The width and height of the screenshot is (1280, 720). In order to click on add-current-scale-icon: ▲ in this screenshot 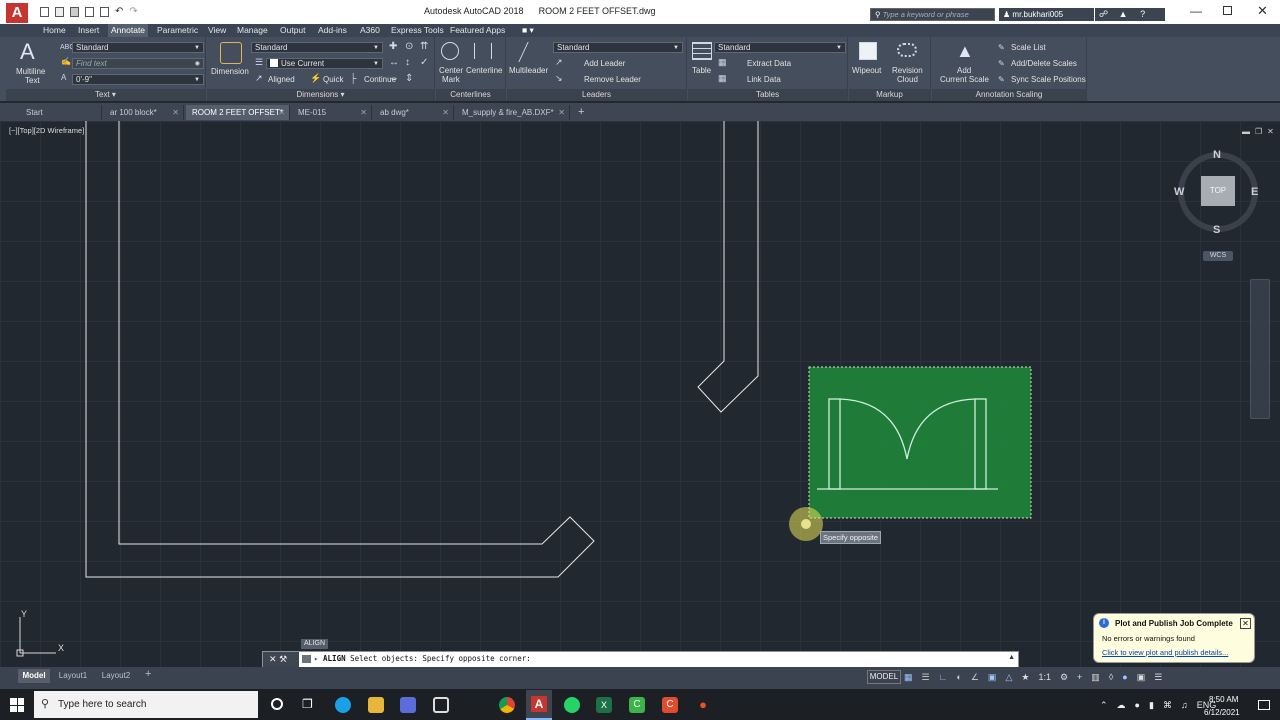, I will do `click(965, 51)`.